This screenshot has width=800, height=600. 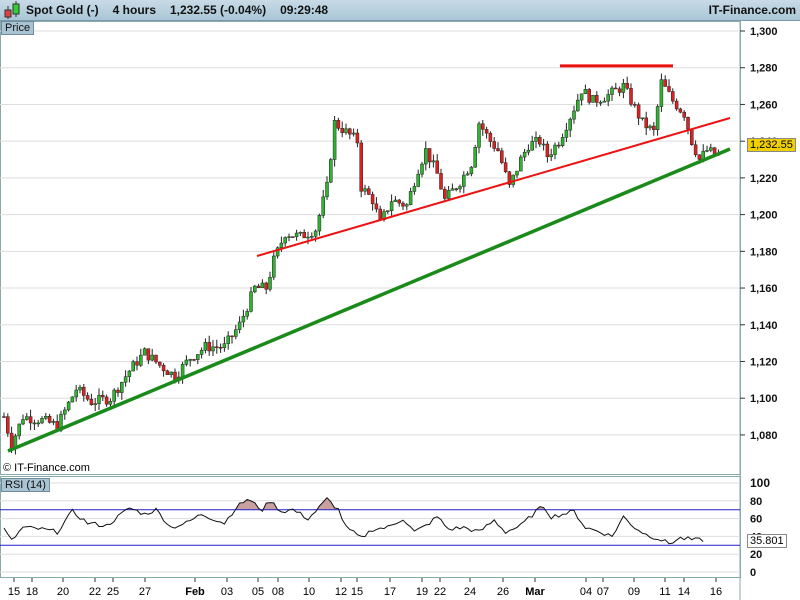 I want to click on current-rsi-tag: 35.801, so click(x=767, y=541).